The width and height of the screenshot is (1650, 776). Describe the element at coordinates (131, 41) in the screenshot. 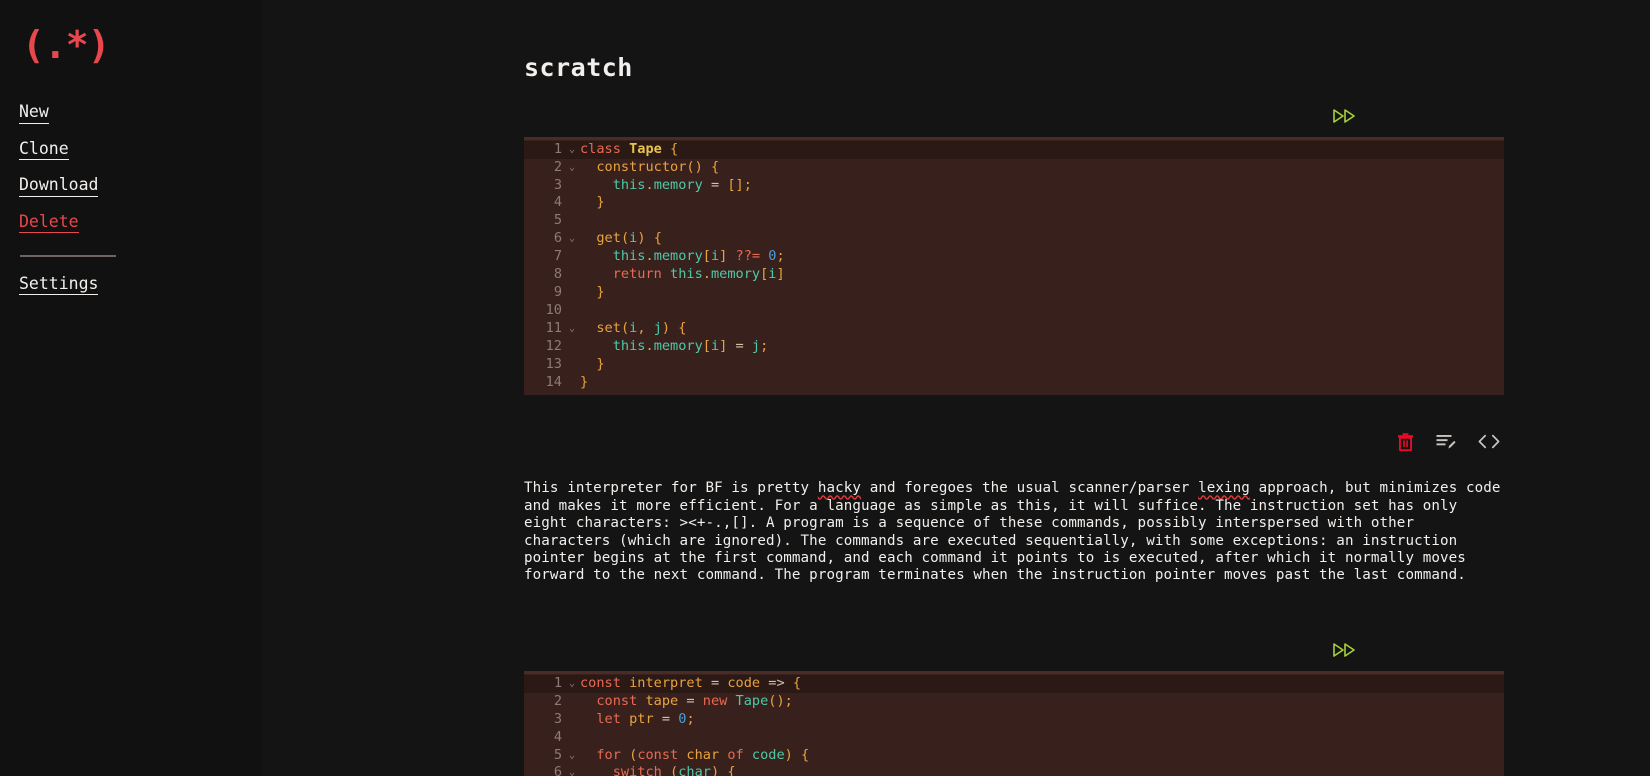

I see `app-logo: (.*)` at that location.